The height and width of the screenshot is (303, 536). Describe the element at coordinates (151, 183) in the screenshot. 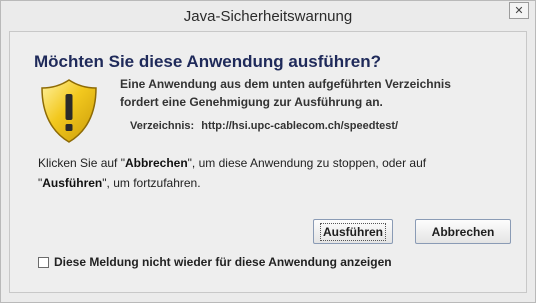

I see `instructions-part-4: ", um fortzufahren.` at that location.